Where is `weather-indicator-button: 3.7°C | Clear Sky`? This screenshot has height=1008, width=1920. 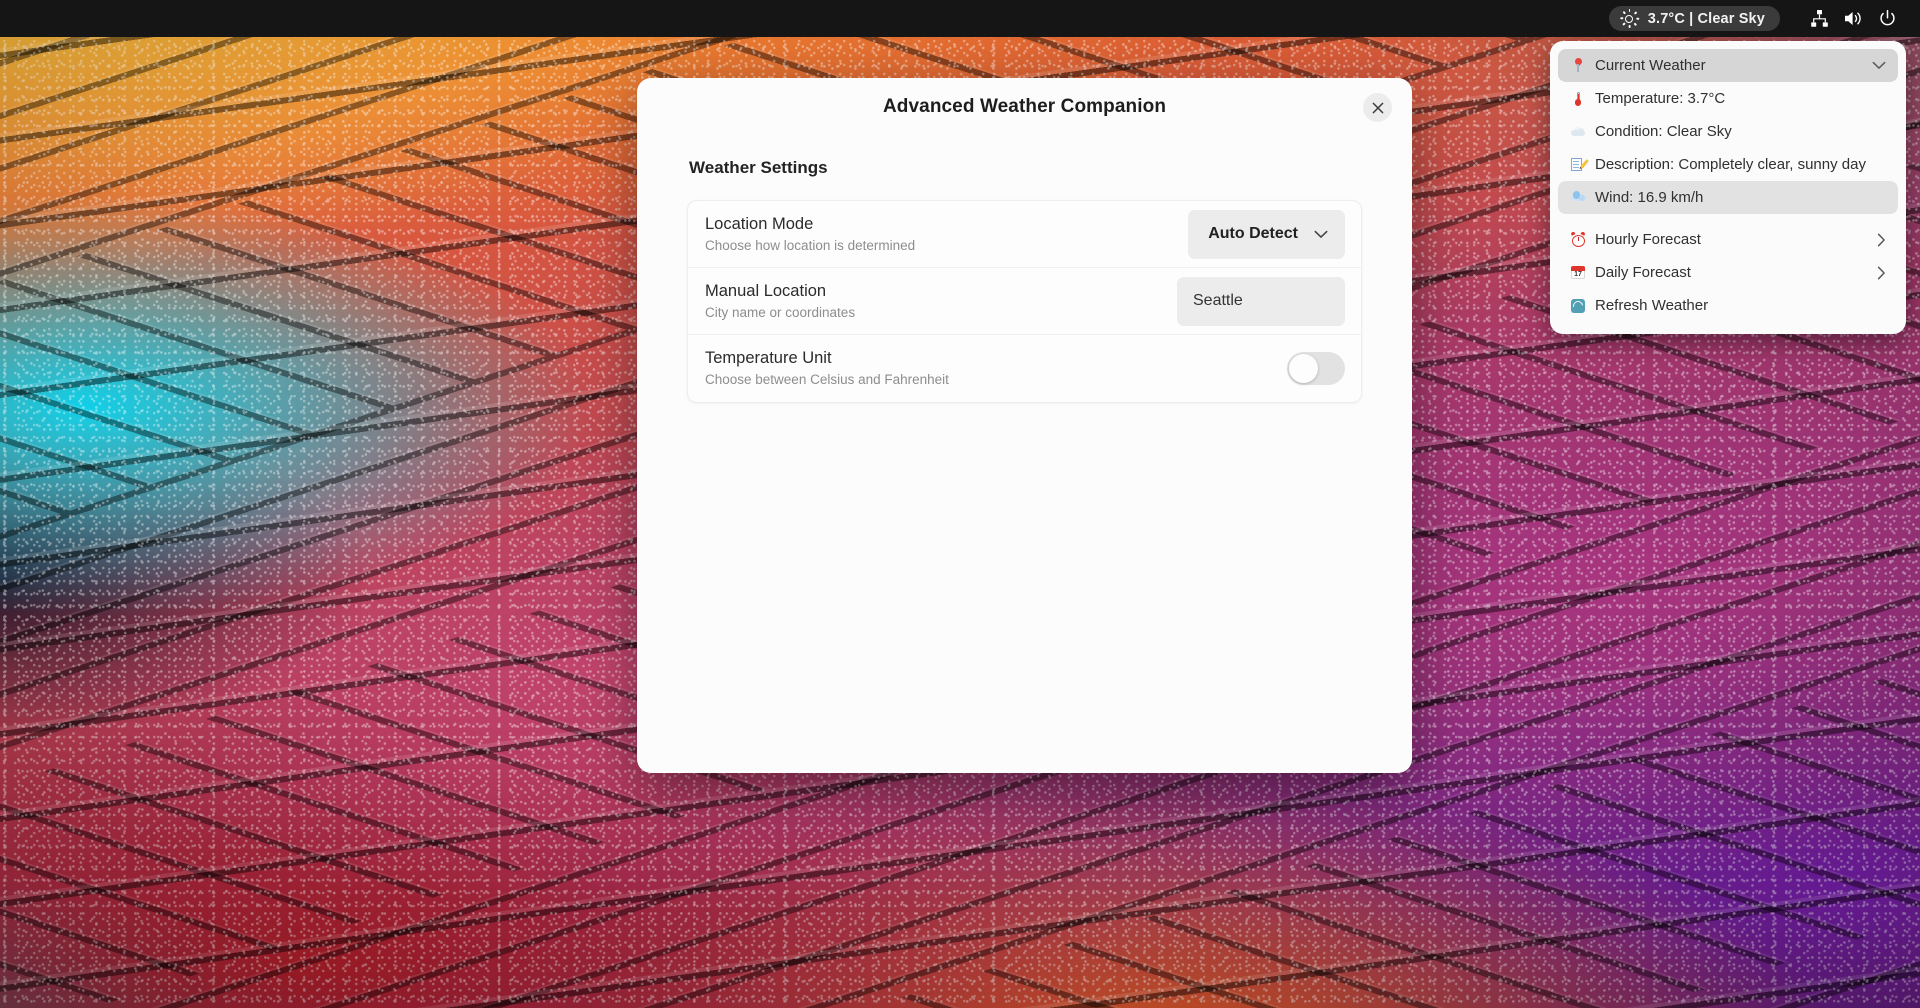 weather-indicator-button: 3.7°C | Clear Sky is located at coordinates (1694, 18).